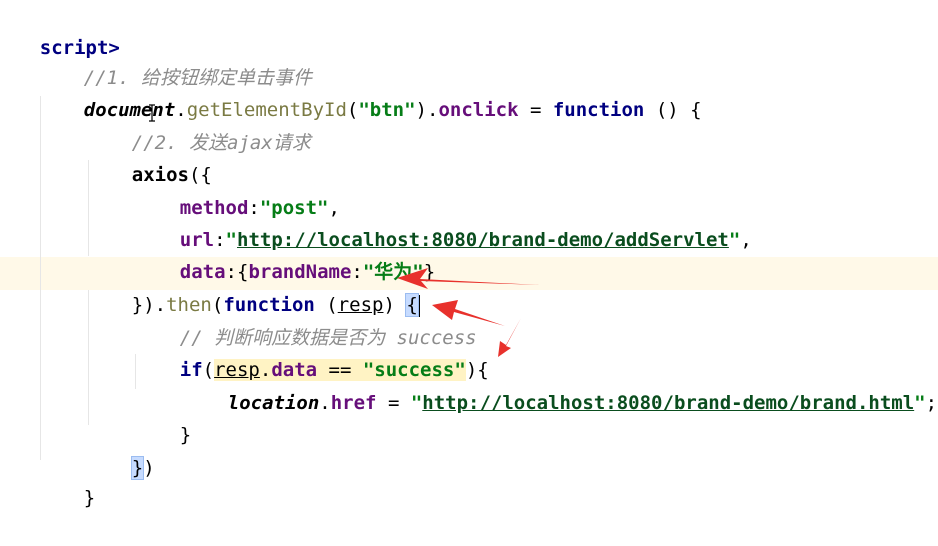  I want to click on i-beam-cursor-icon, so click(152, 113).